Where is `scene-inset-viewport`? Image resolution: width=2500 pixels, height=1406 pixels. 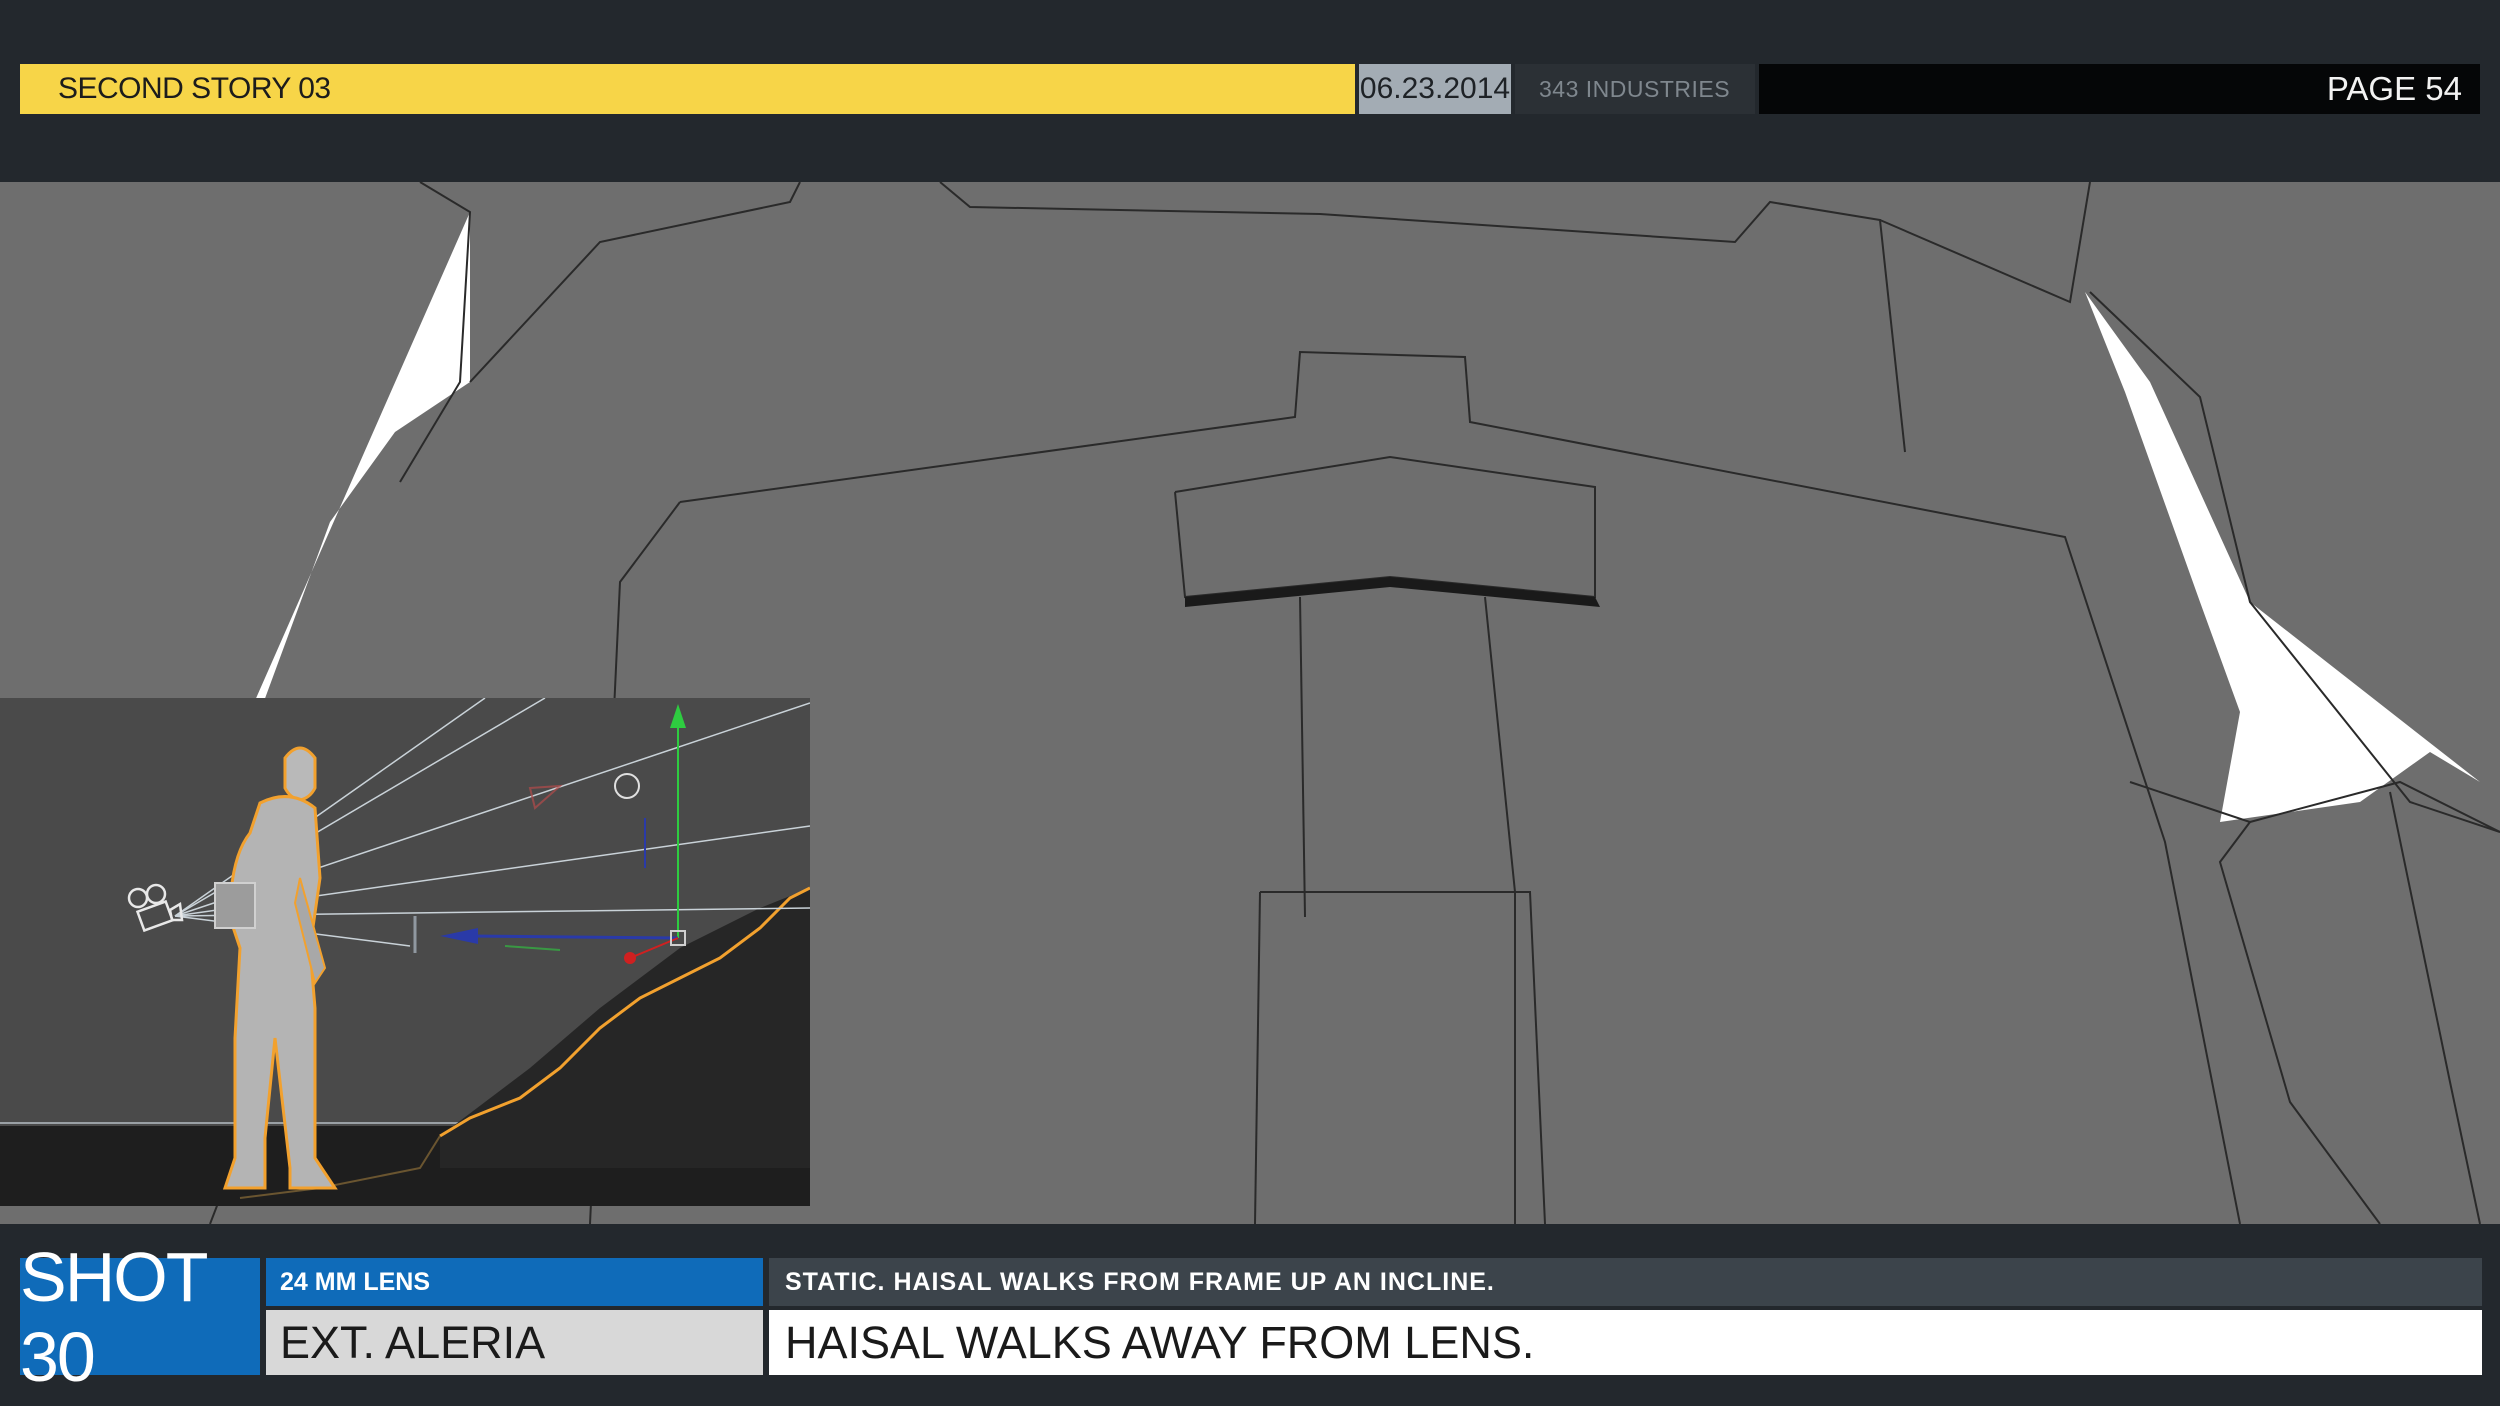 scene-inset-viewport is located at coordinates (405, 952).